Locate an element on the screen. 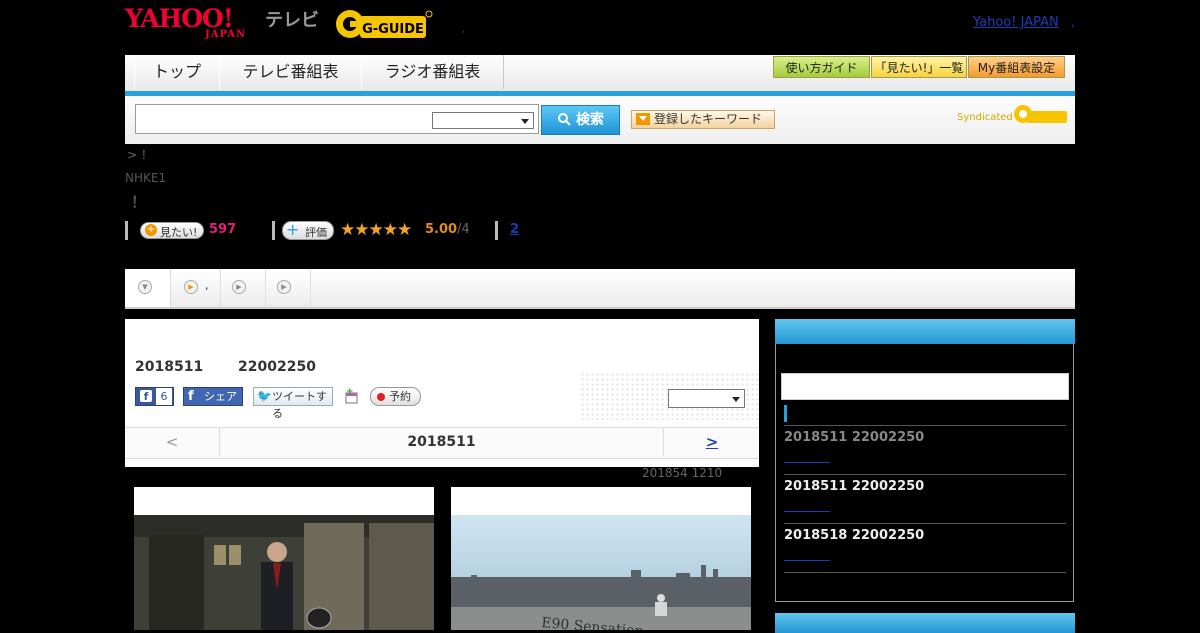  program-title: ！ is located at coordinates (139, 202).